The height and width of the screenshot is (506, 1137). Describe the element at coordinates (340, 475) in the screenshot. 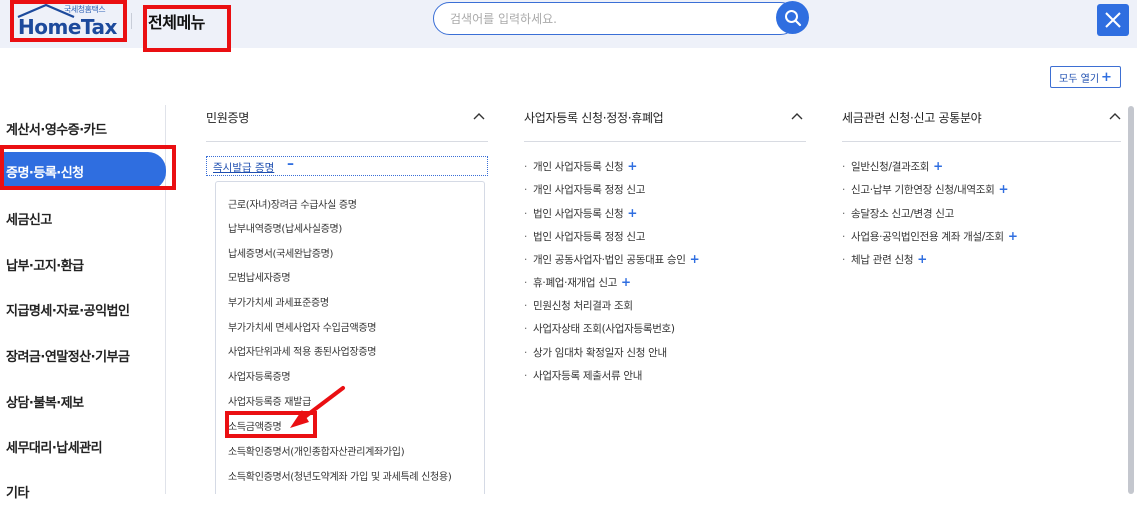

I see `list-item: 소득확인증명서(청년도약계좌 가입 및 과세특례 신청용)` at that location.